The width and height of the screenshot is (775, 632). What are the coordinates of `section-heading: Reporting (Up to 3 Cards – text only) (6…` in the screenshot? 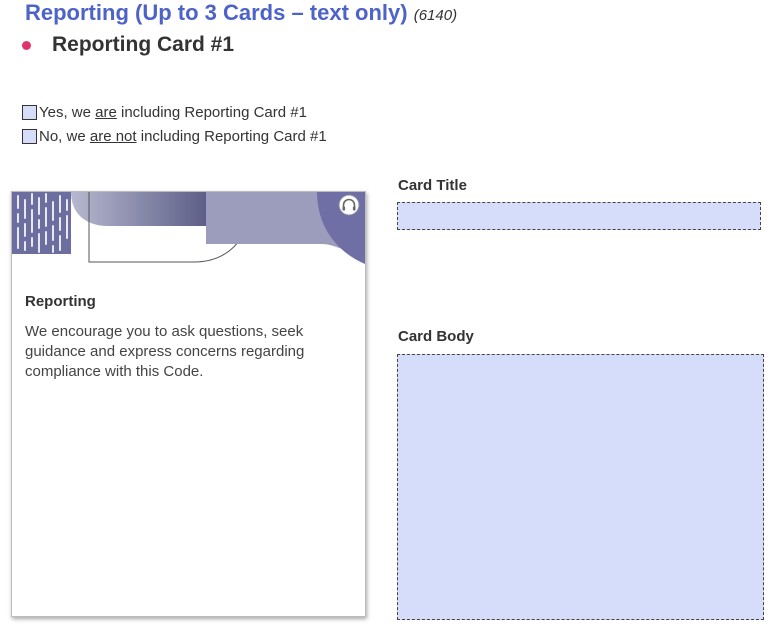 It's located at (241, 13).